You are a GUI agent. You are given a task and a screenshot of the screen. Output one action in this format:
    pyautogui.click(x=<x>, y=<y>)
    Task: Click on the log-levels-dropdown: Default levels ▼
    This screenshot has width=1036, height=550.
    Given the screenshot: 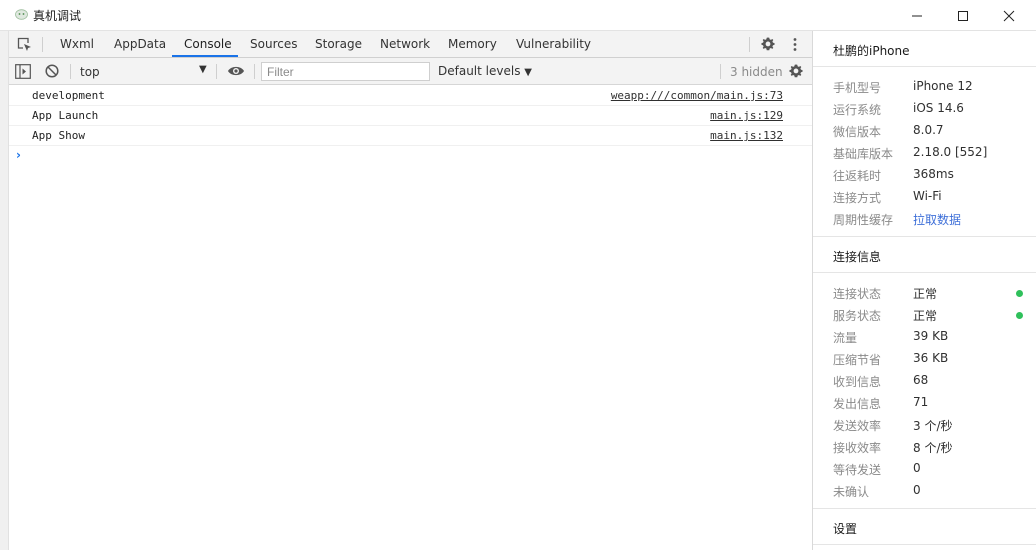 What is the action you would take?
    pyautogui.click(x=485, y=71)
    